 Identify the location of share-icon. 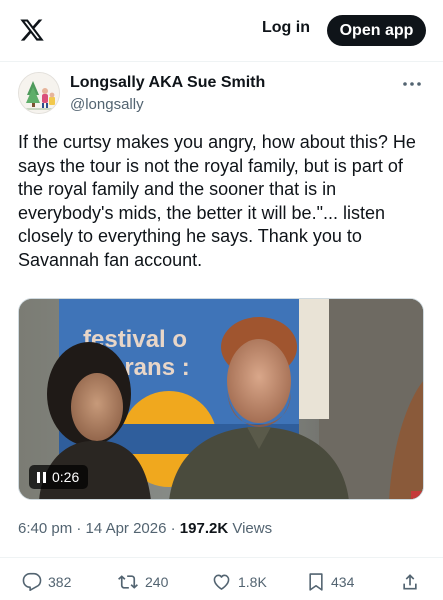
(410, 582).